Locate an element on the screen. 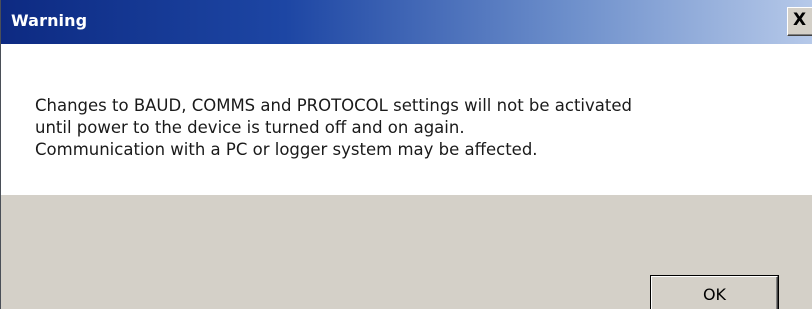 The width and height of the screenshot is (812, 309). title-bar: Warning X is located at coordinates (406, 22).